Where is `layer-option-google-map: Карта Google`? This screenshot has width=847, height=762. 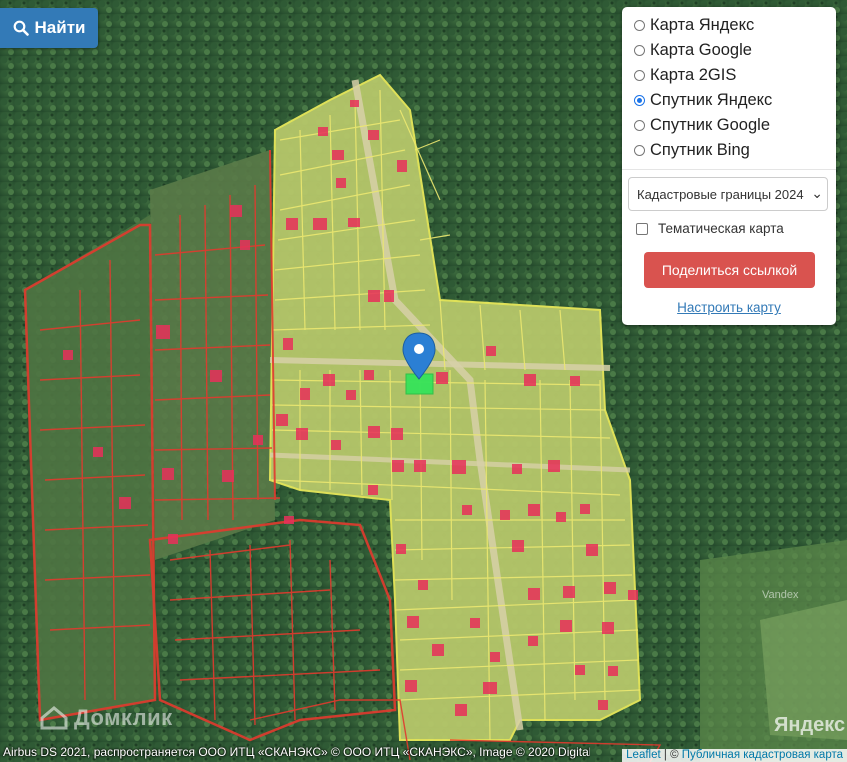 layer-option-google-map: Карта Google is located at coordinates (693, 50).